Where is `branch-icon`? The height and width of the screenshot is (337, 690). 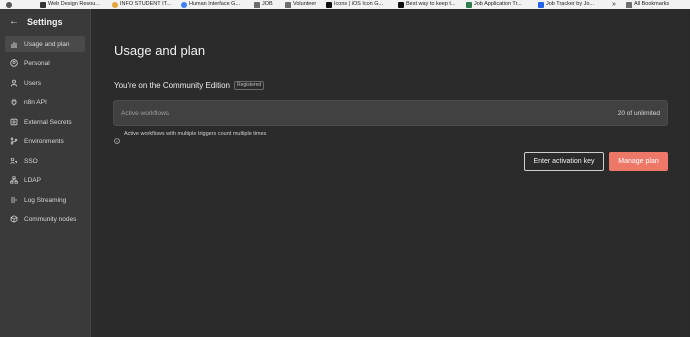 branch-icon is located at coordinates (14, 141).